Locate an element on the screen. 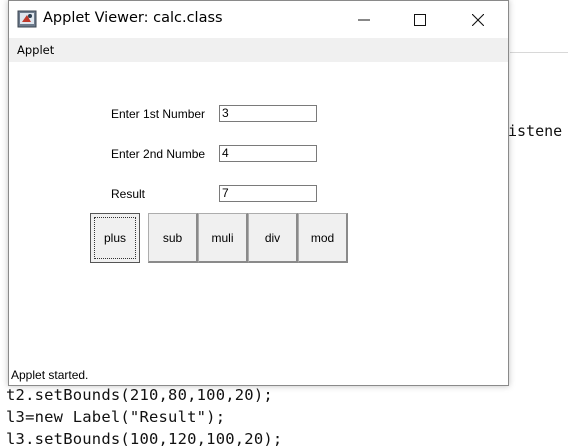  close-button is located at coordinates (478, 19).